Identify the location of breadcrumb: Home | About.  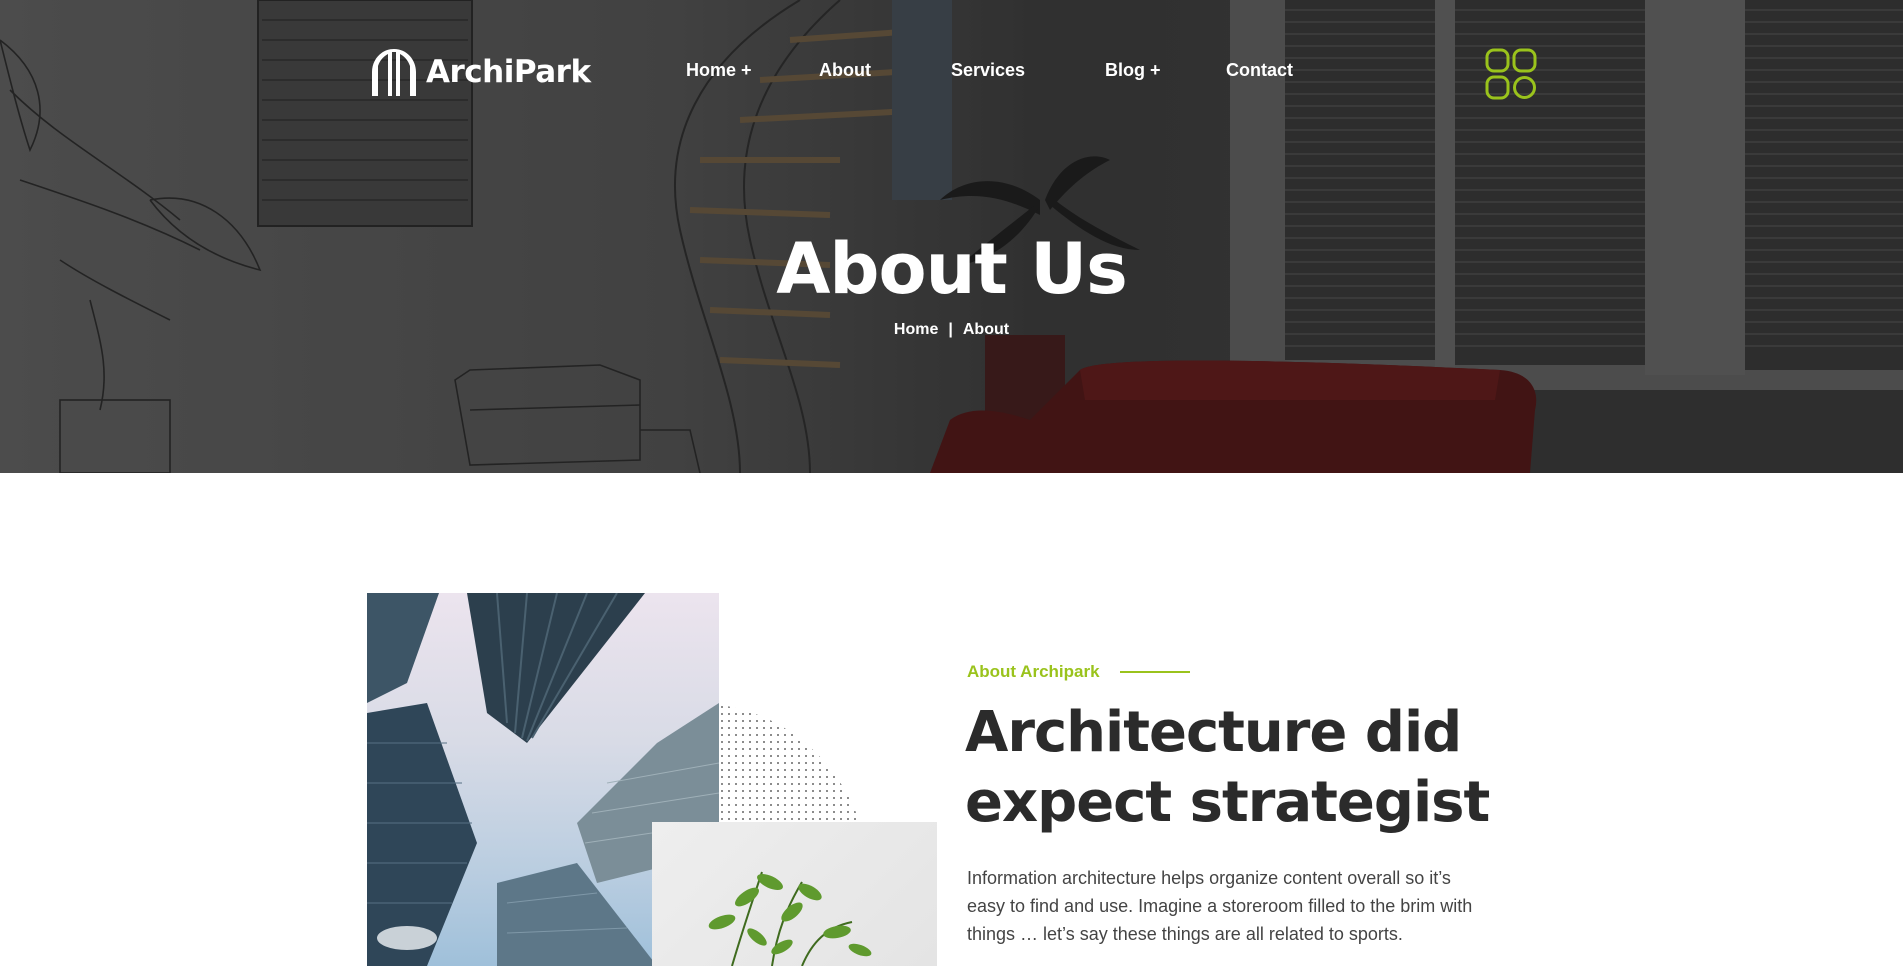
(951, 330).